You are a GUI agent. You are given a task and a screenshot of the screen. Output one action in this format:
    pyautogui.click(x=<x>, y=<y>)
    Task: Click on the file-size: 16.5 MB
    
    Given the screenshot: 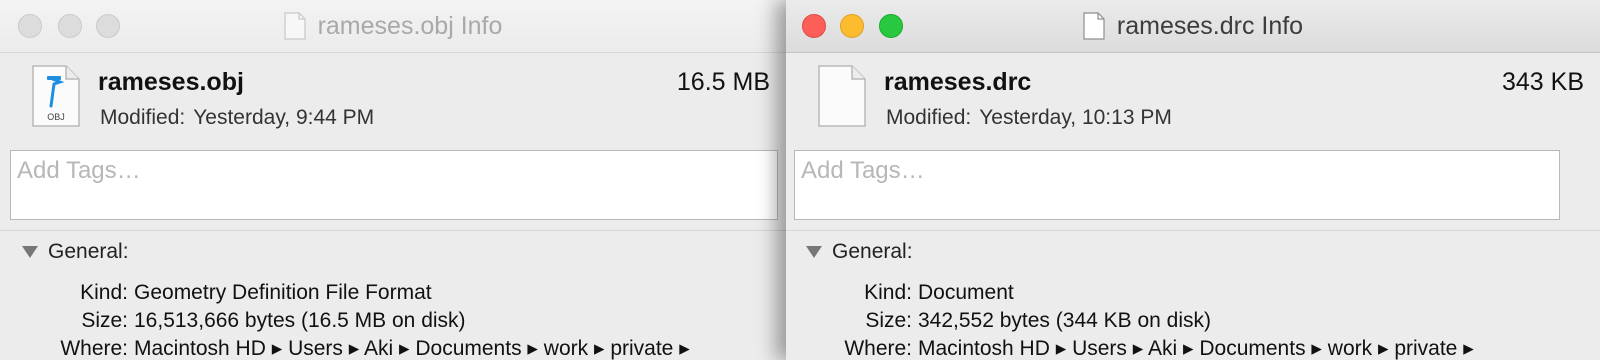 What is the action you would take?
    pyautogui.click(x=723, y=82)
    